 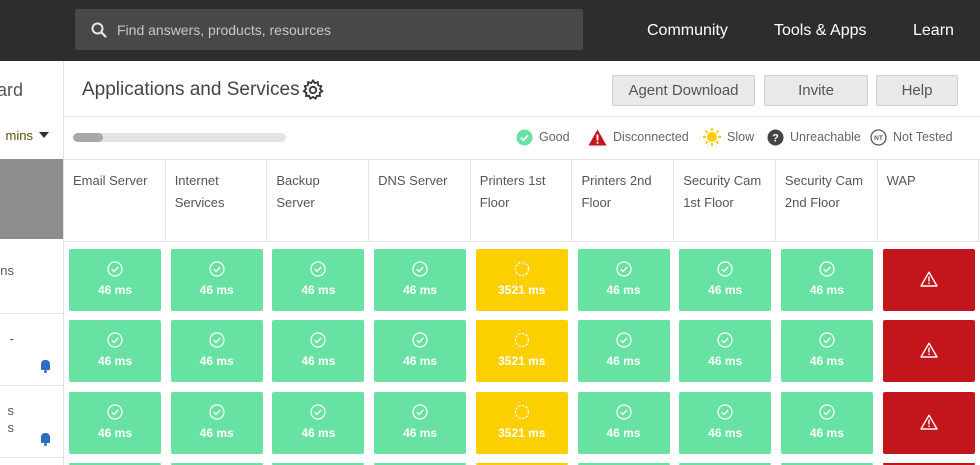 I want to click on column-header: Security Cam 1st Floor, so click(x=725, y=200).